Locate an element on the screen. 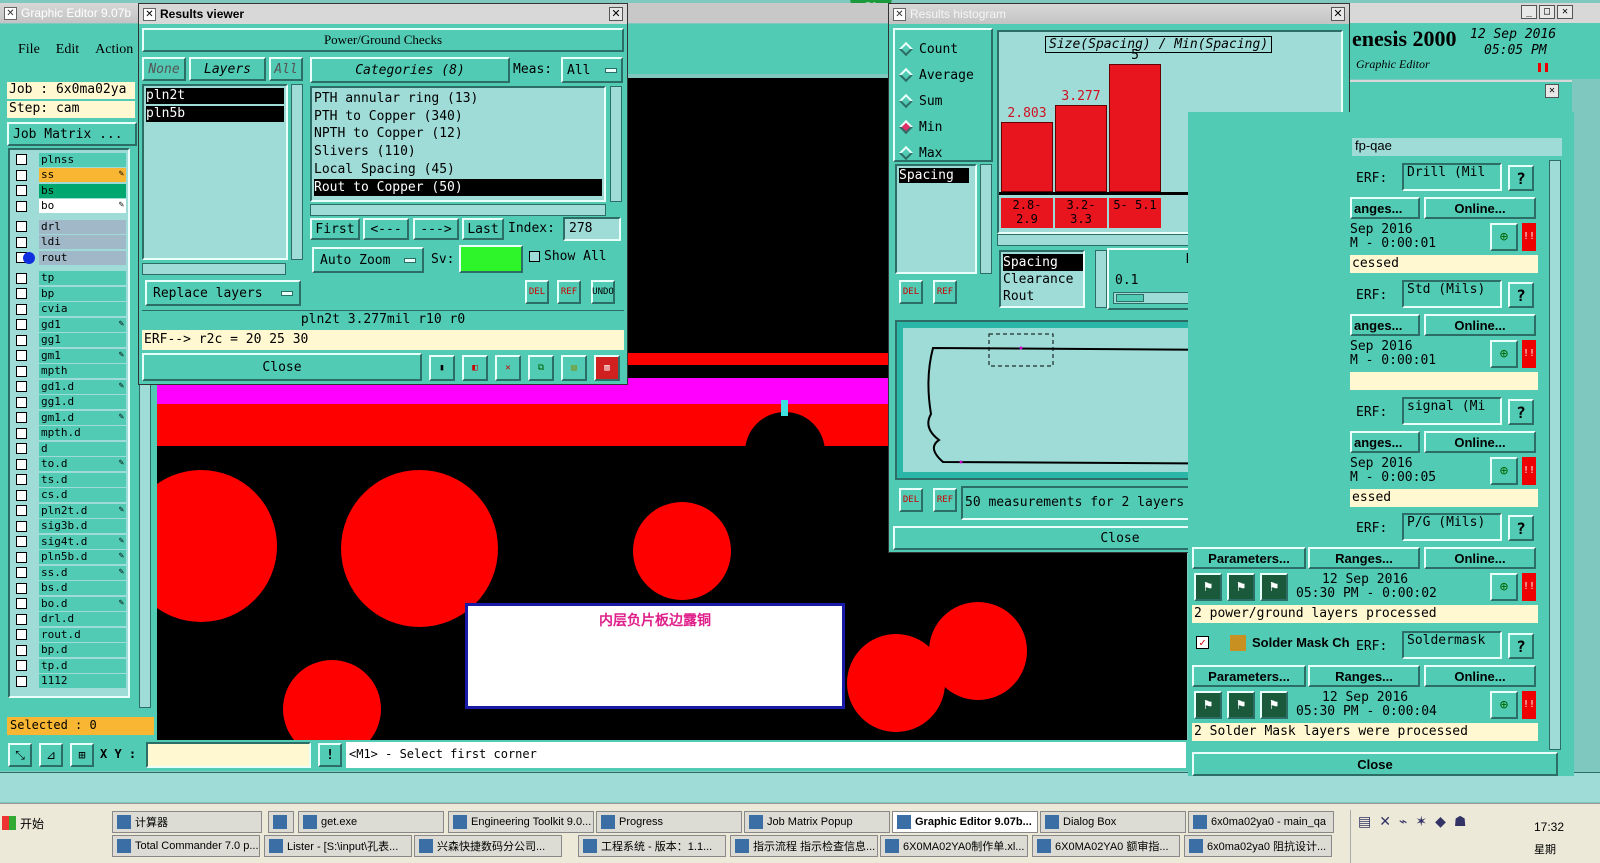 This screenshot has height=863, width=1600. layers-button: Layers is located at coordinates (227, 69).